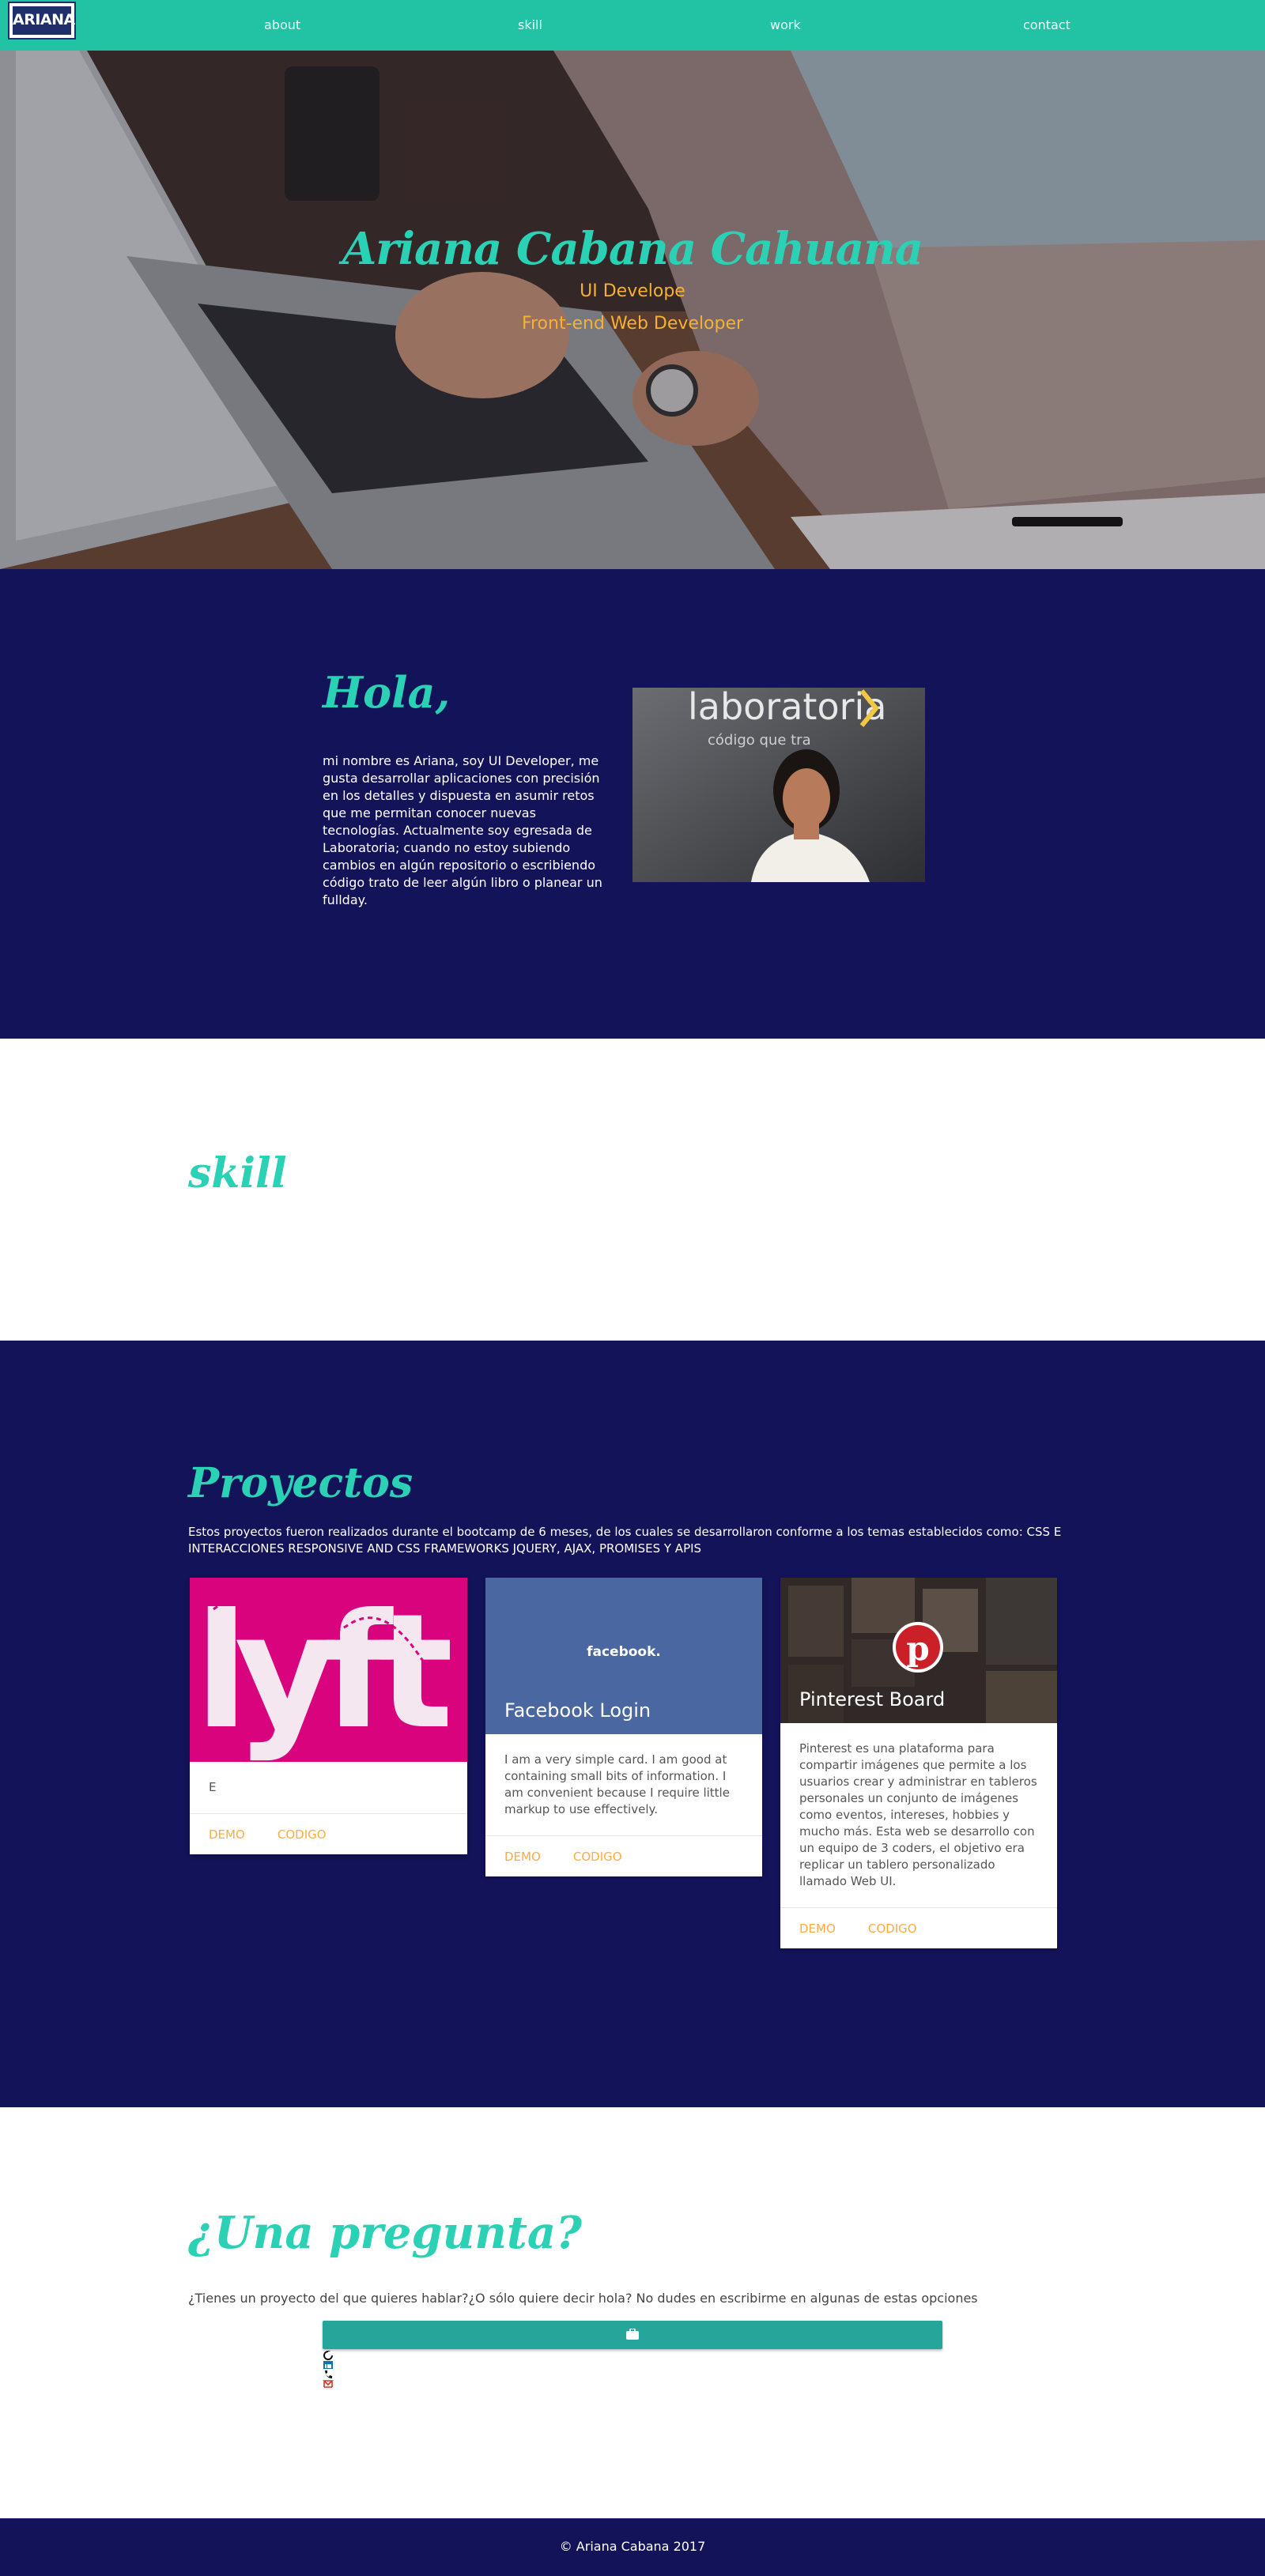  I want to click on nav-link-about: about, so click(282, 24).